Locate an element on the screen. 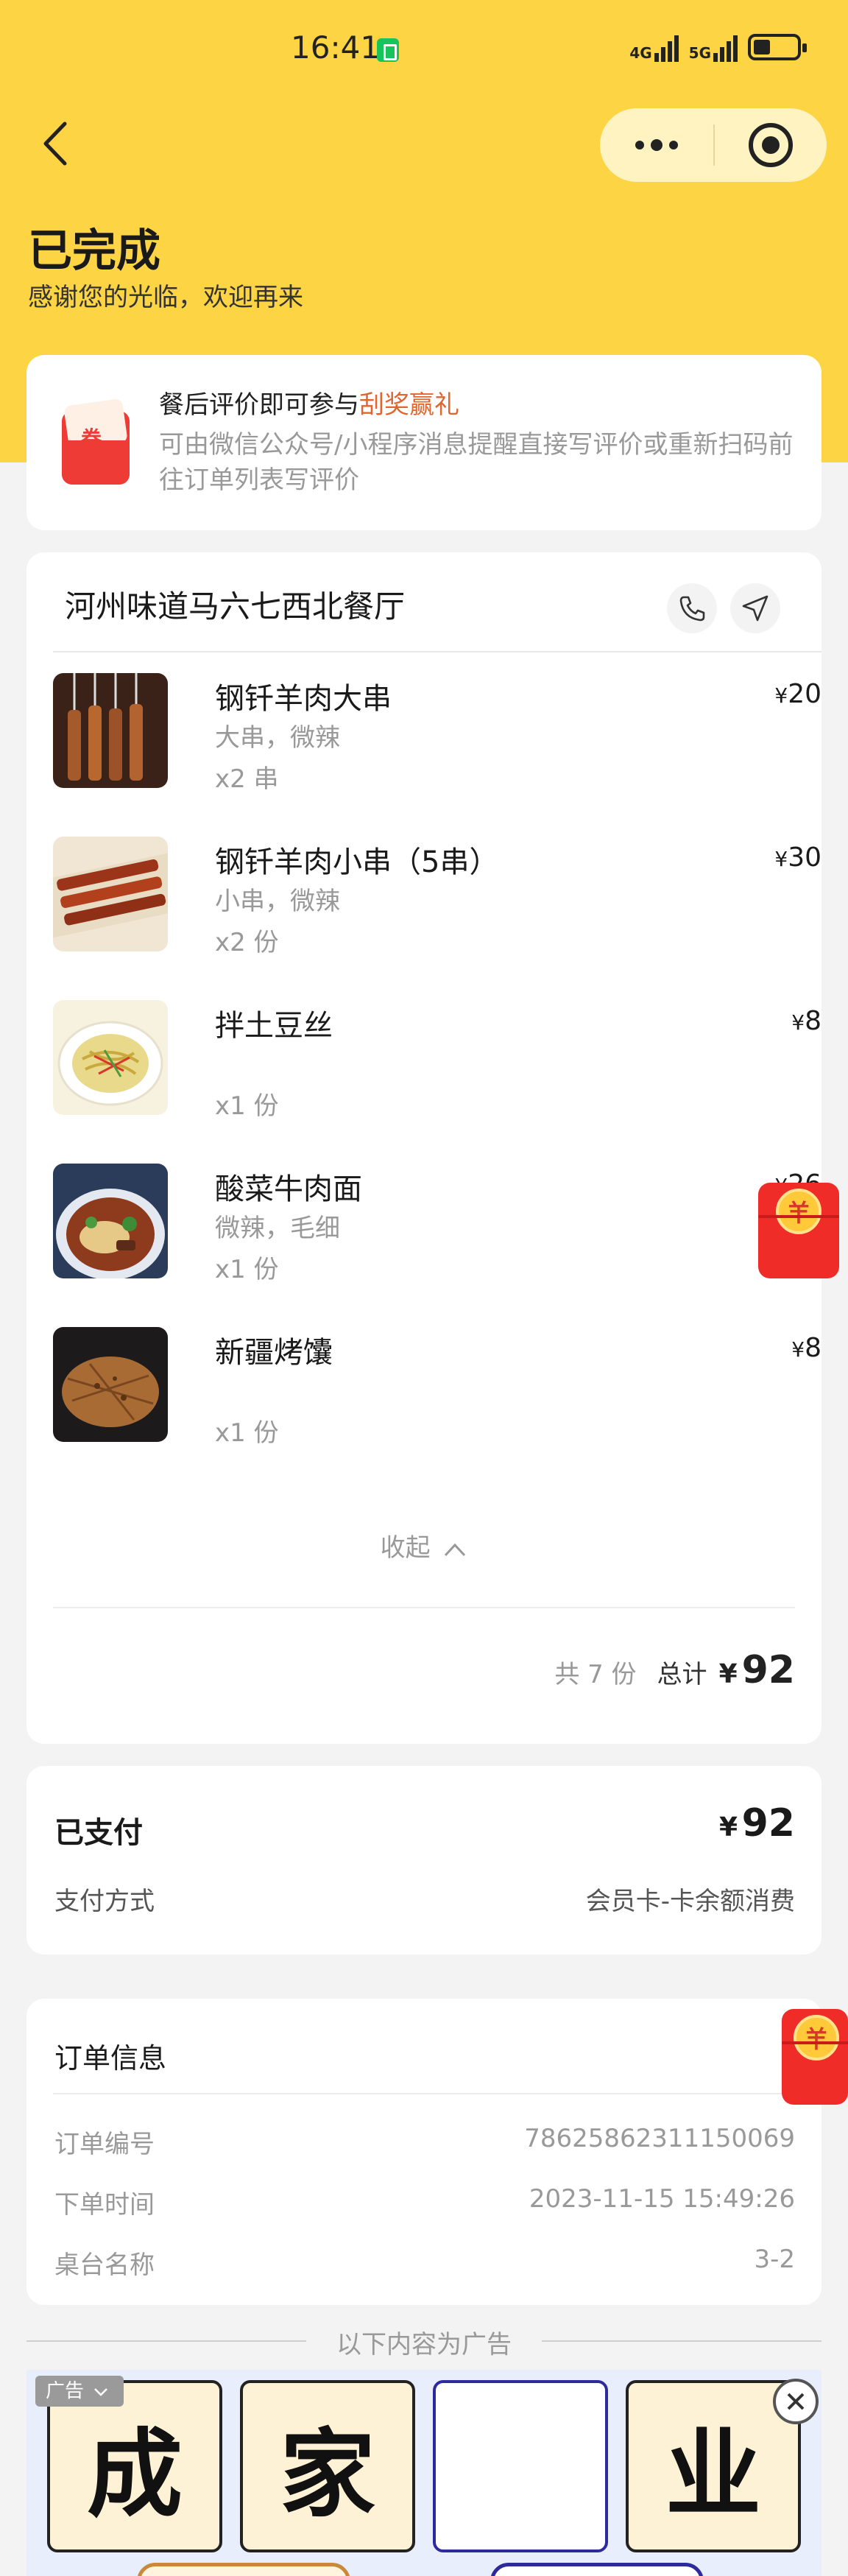 This screenshot has height=2576, width=848. order-total: 共 7 份 总计 ¥ 92 is located at coordinates (674, 1670).